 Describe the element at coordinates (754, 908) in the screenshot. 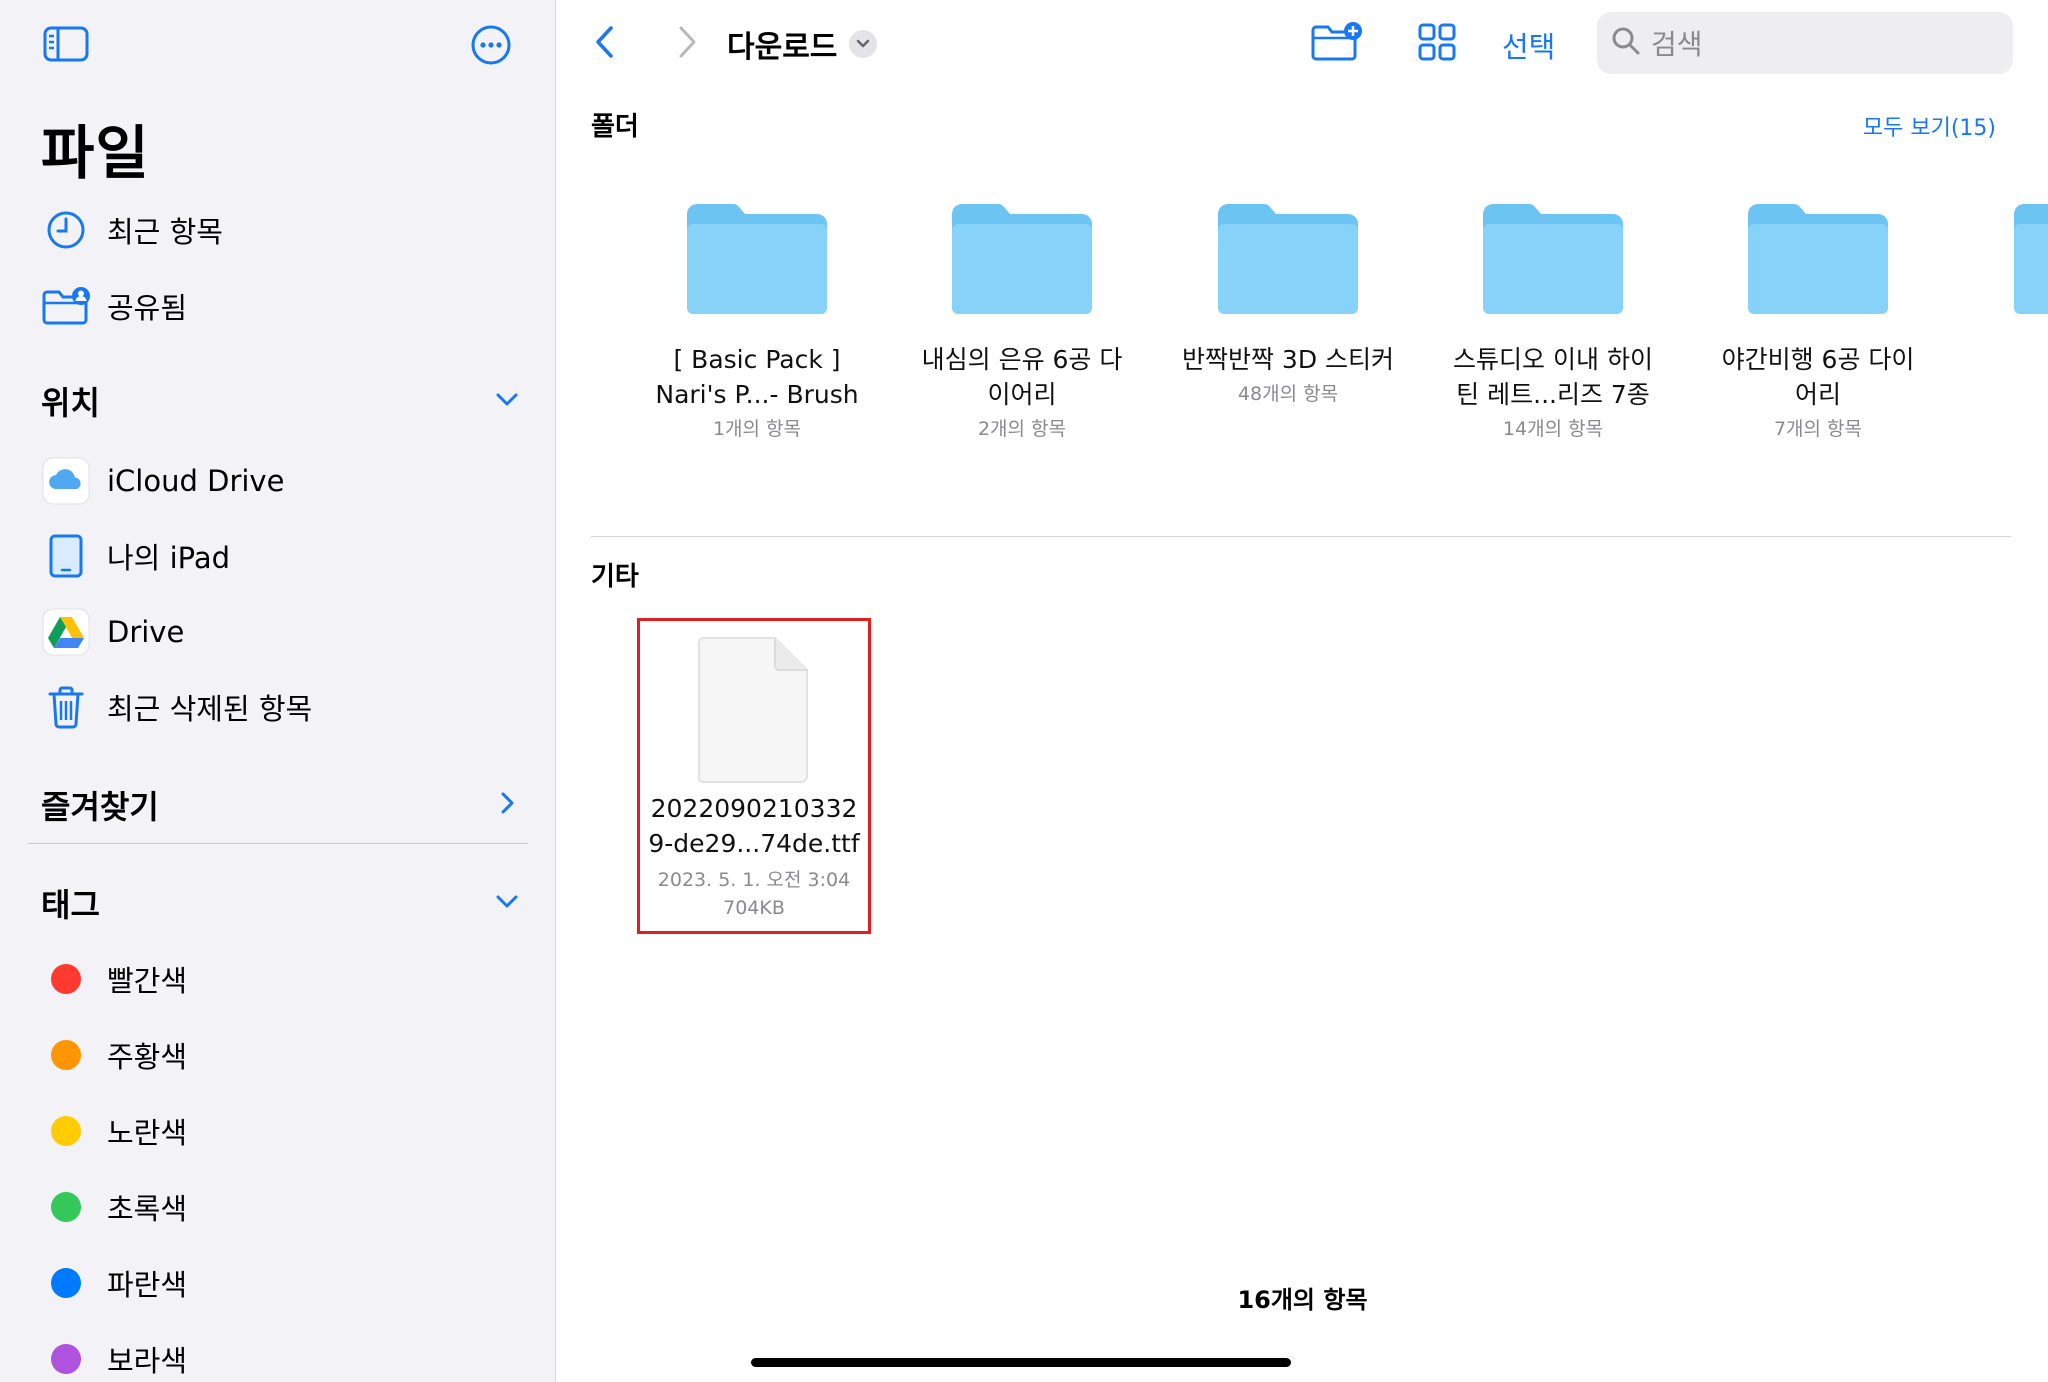

I see `file-size: 704KB` at that location.